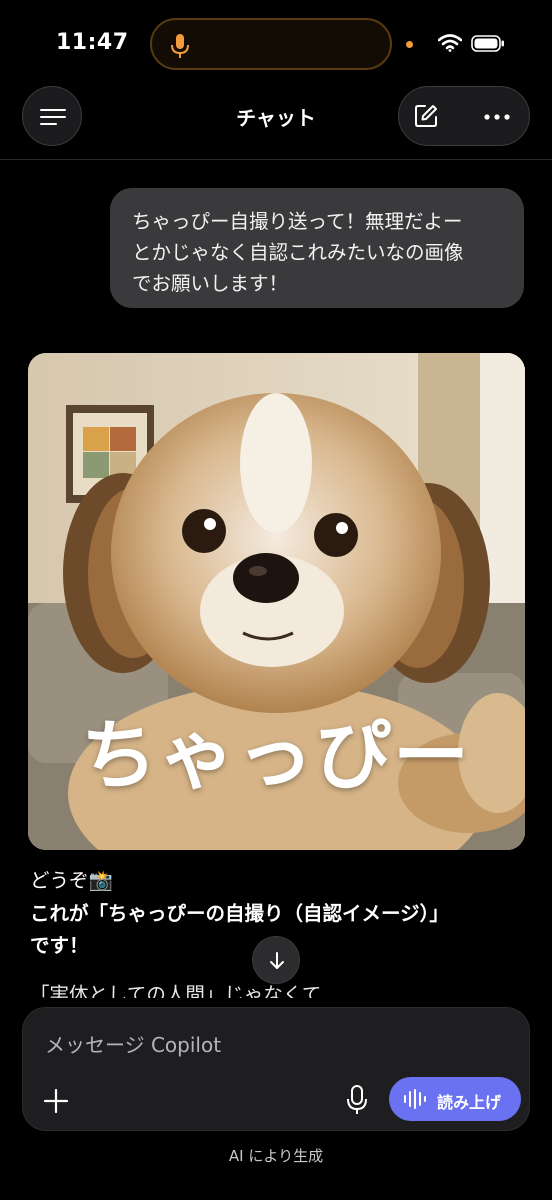 Image resolution: width=552 pixels, height=1200 pixels. Describe the element at coordinates (415, 1099) in the screenshot. I see `sound-wave-icon` at that location.